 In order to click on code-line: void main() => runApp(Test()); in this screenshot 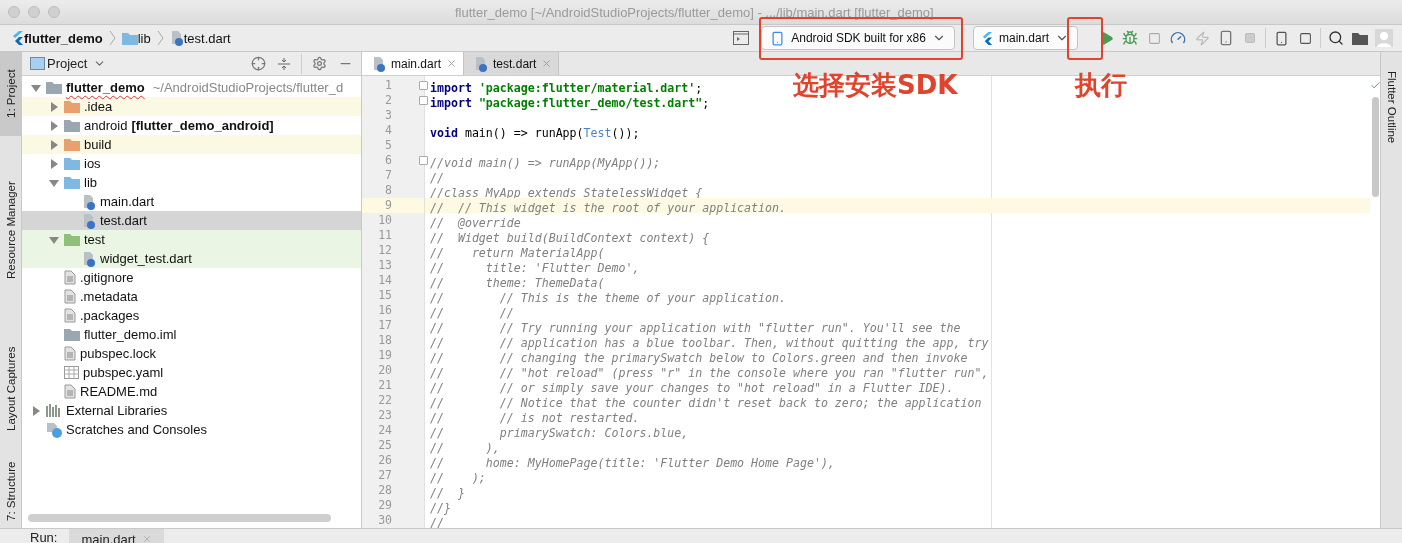, I will do `click(535, 133)`.